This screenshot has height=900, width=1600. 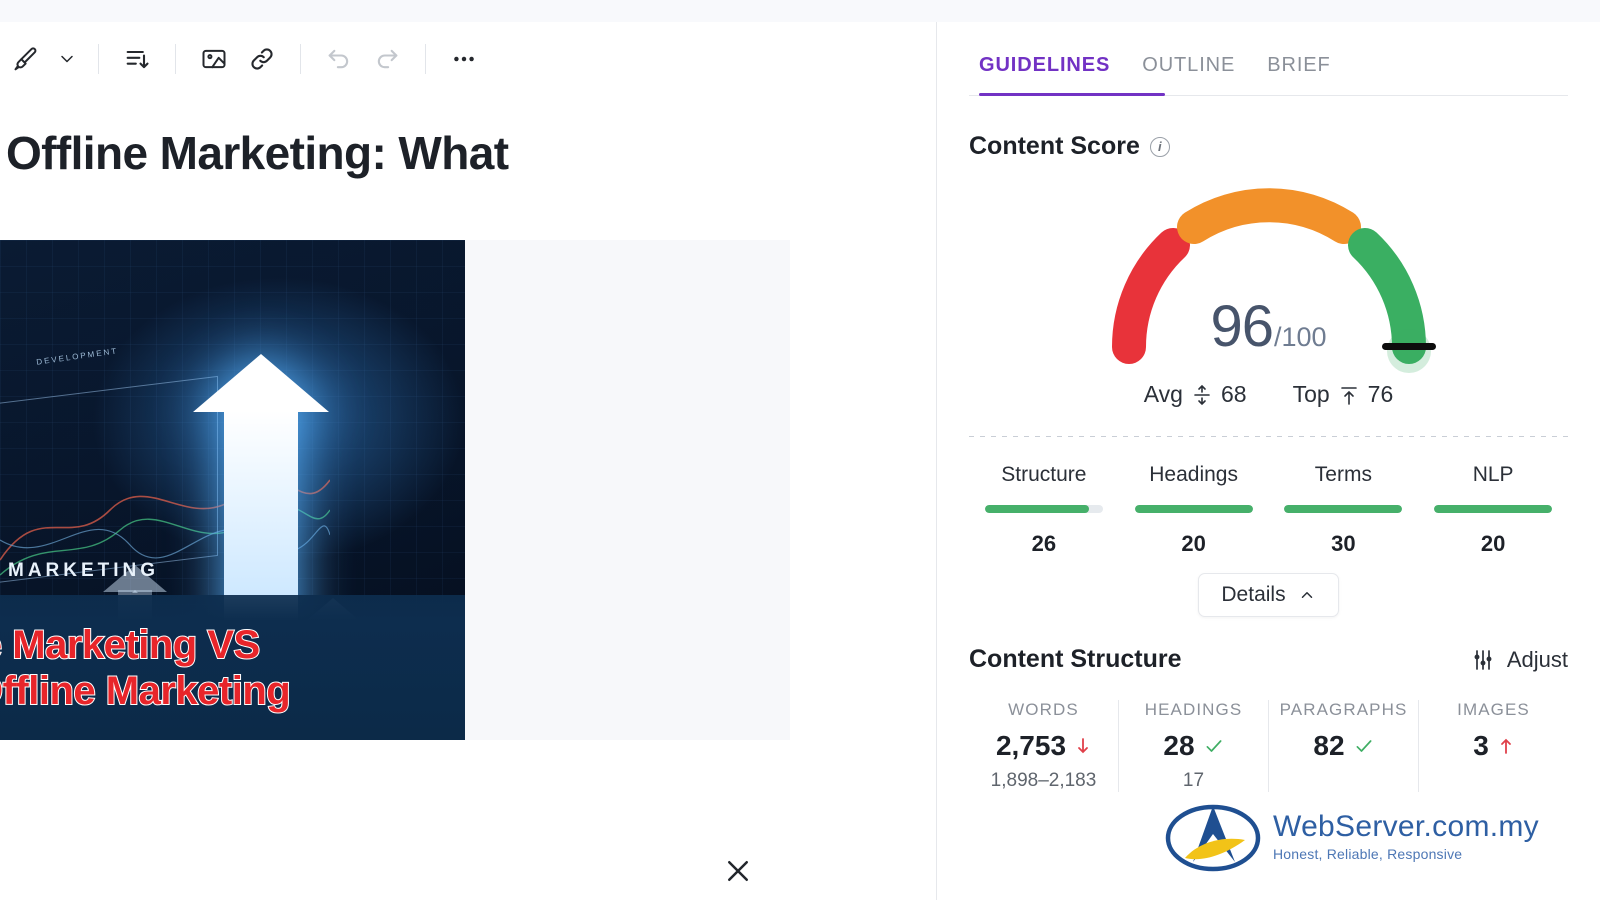 What do you see at coordinates (1193, 709) in the screenshot?
I see `stat-label: HEADINGS` at bounding box center [1193, 709].